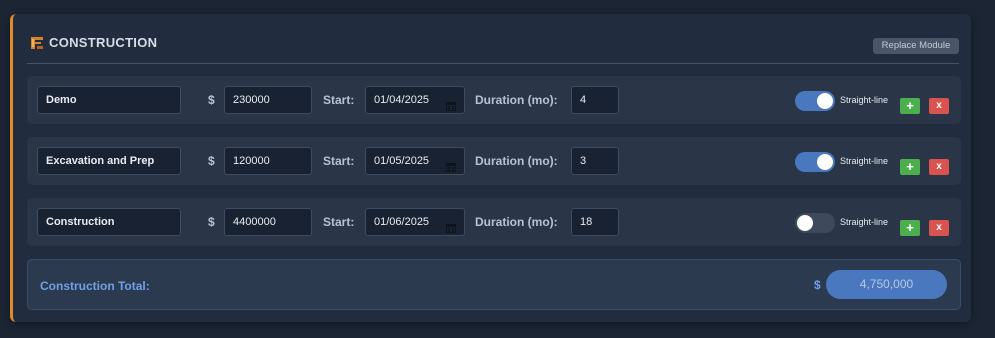 The height and width of the screenshot is (338, 995). What do you see at coordinates (109, 161) in the screenshot?
I see `cost-item-name-input: Excavation and Prep` at bounding box center [109, 161].